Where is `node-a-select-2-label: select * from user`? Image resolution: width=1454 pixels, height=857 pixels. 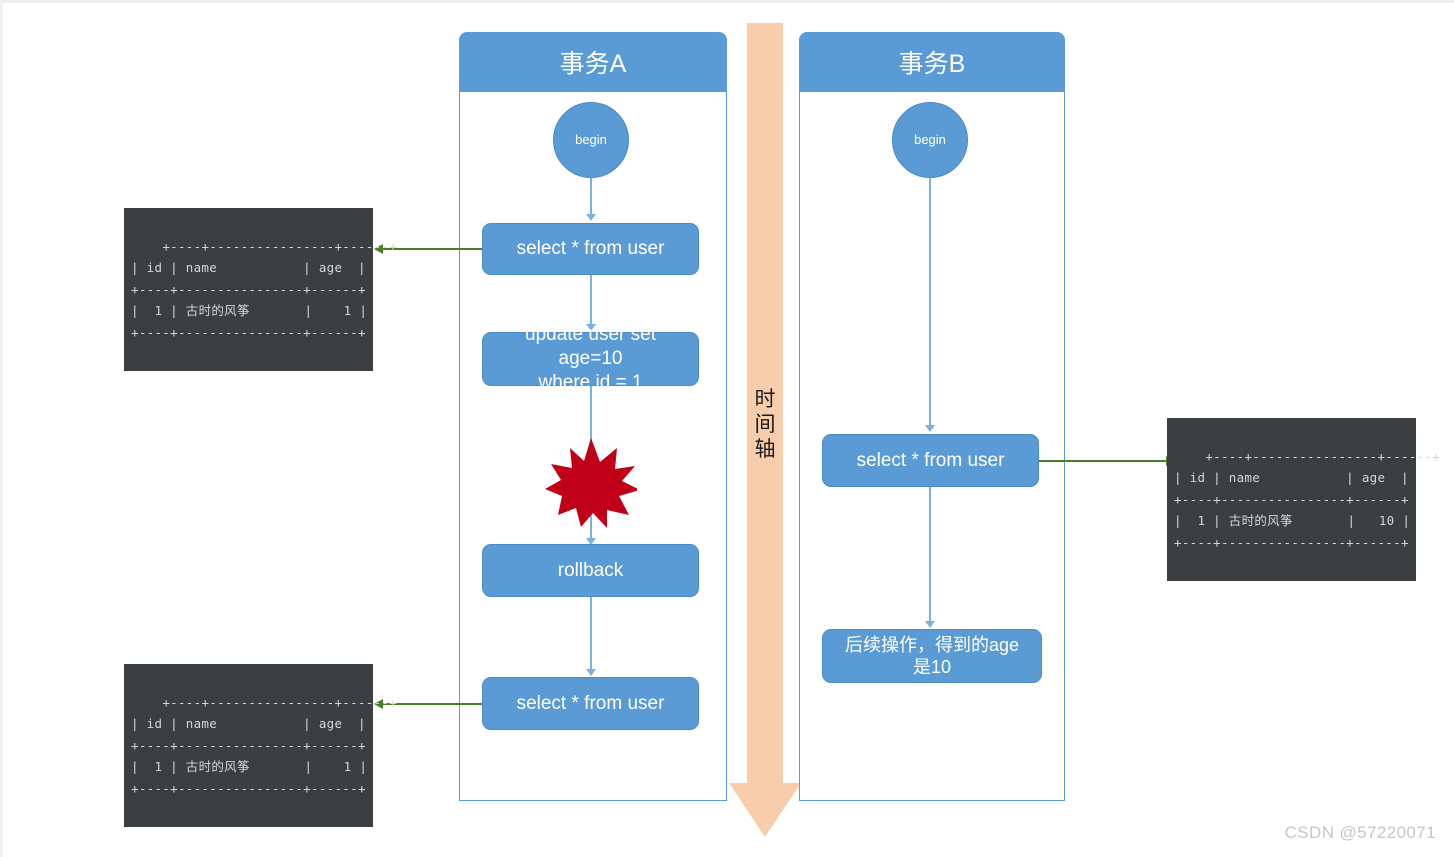
node-a-select-2-label: select * from user is located at coordinates (590, 703).